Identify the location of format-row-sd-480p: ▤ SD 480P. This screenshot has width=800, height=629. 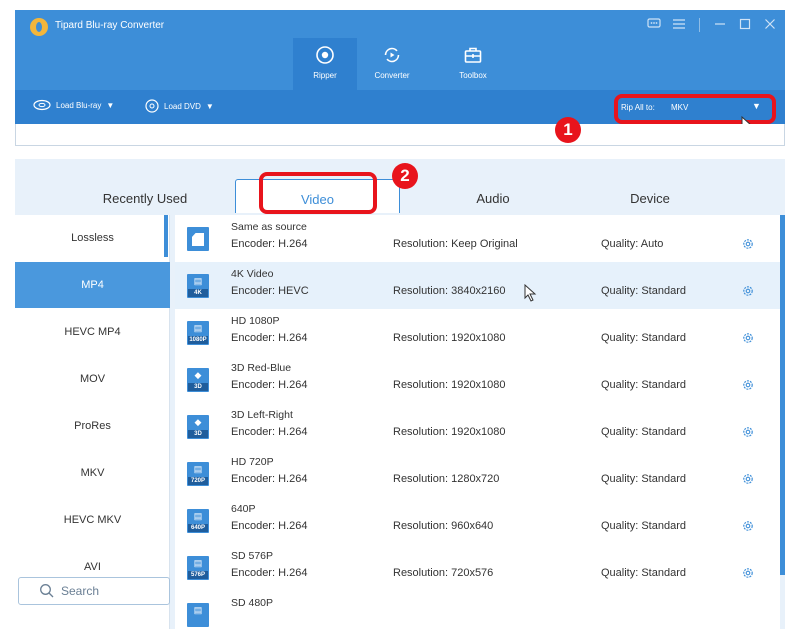
(477, 610).